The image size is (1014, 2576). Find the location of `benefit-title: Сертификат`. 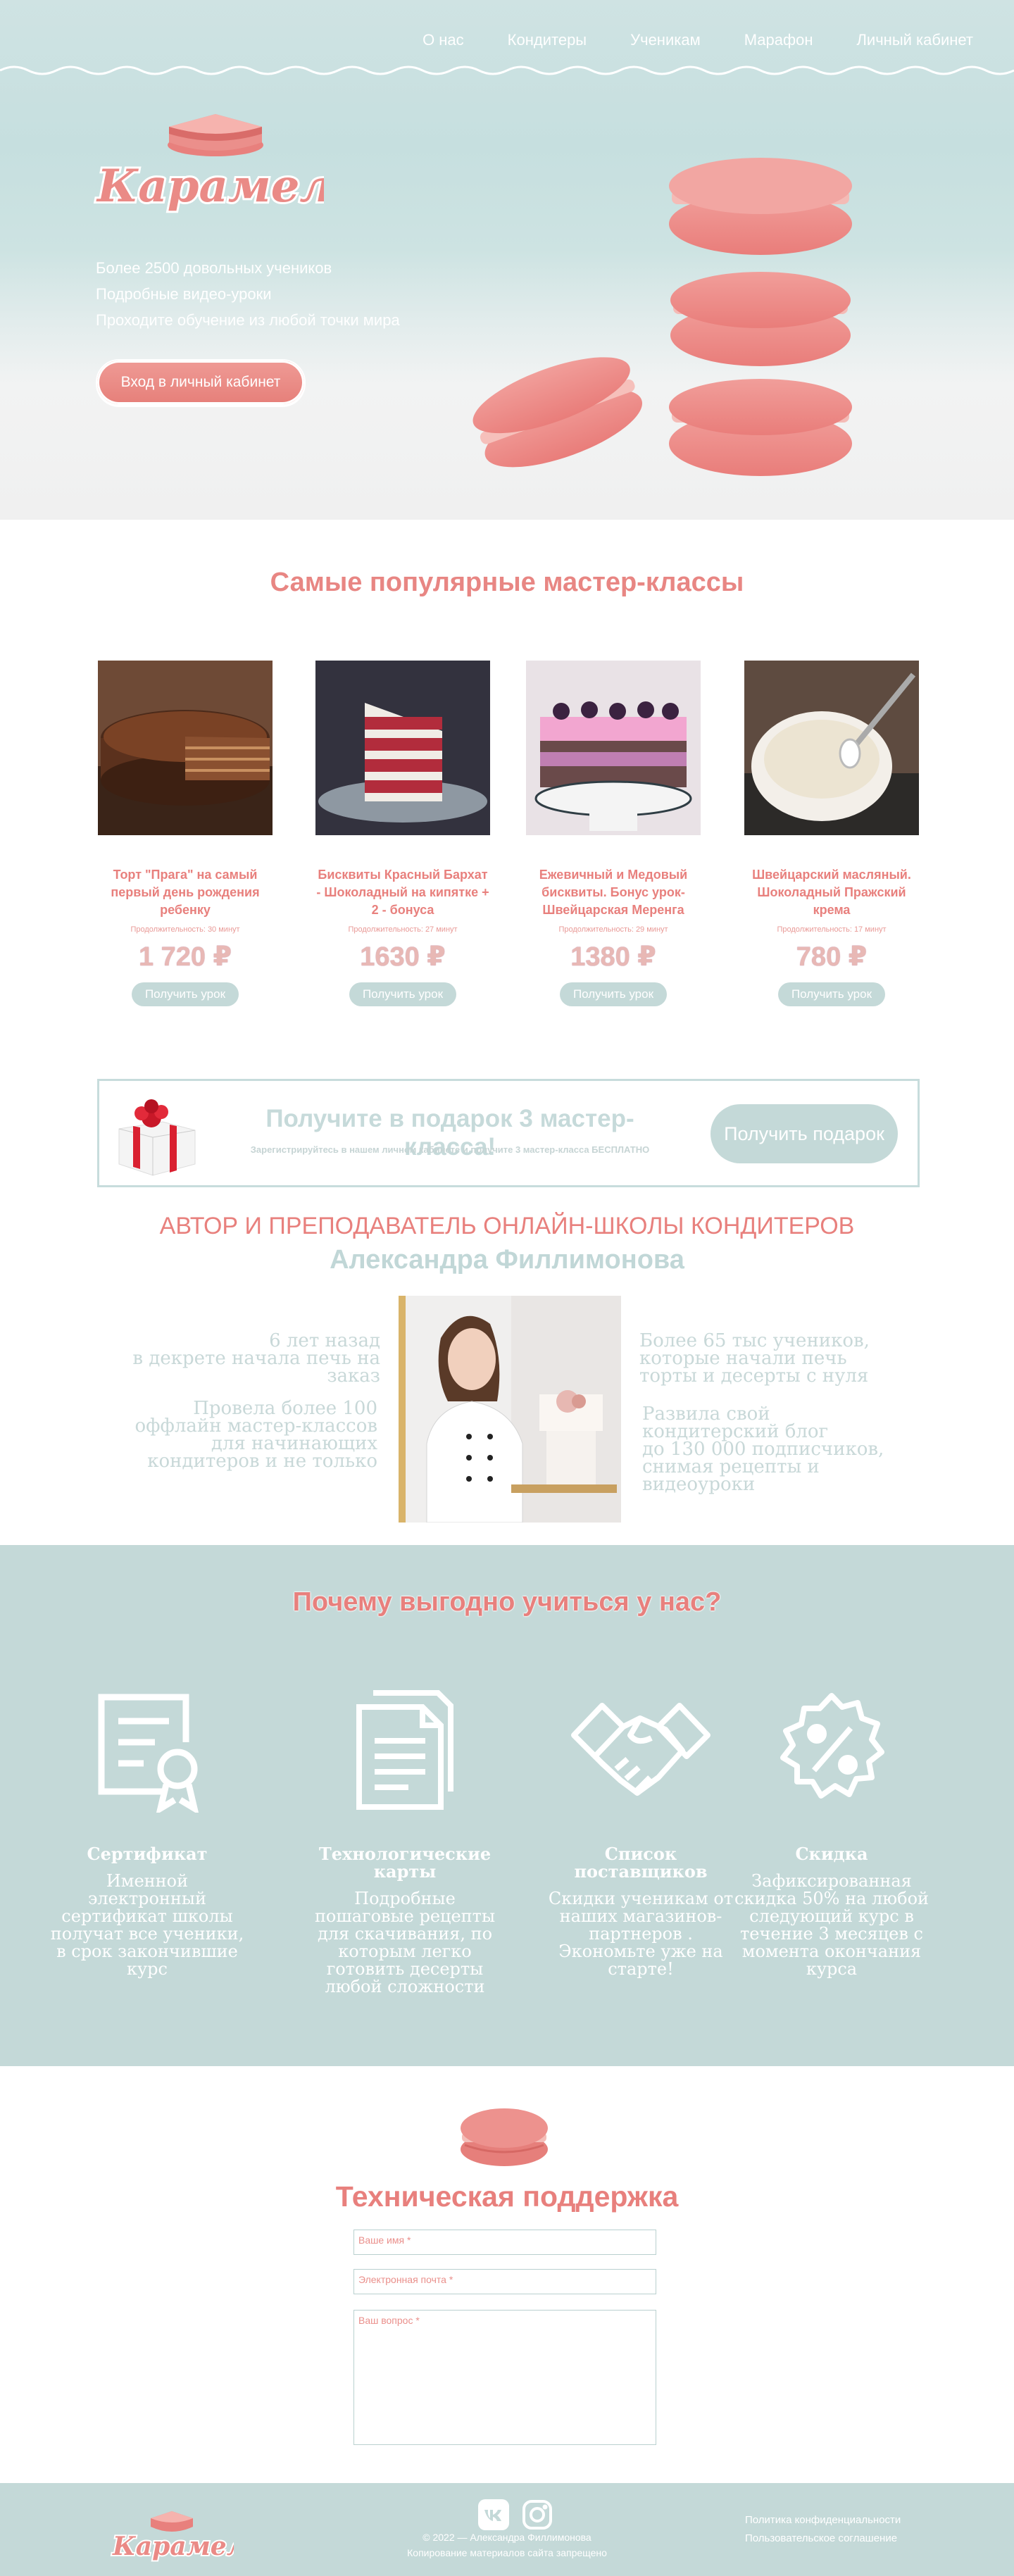

benefit-title: Сертификат is located at coordinates (147, 1854).